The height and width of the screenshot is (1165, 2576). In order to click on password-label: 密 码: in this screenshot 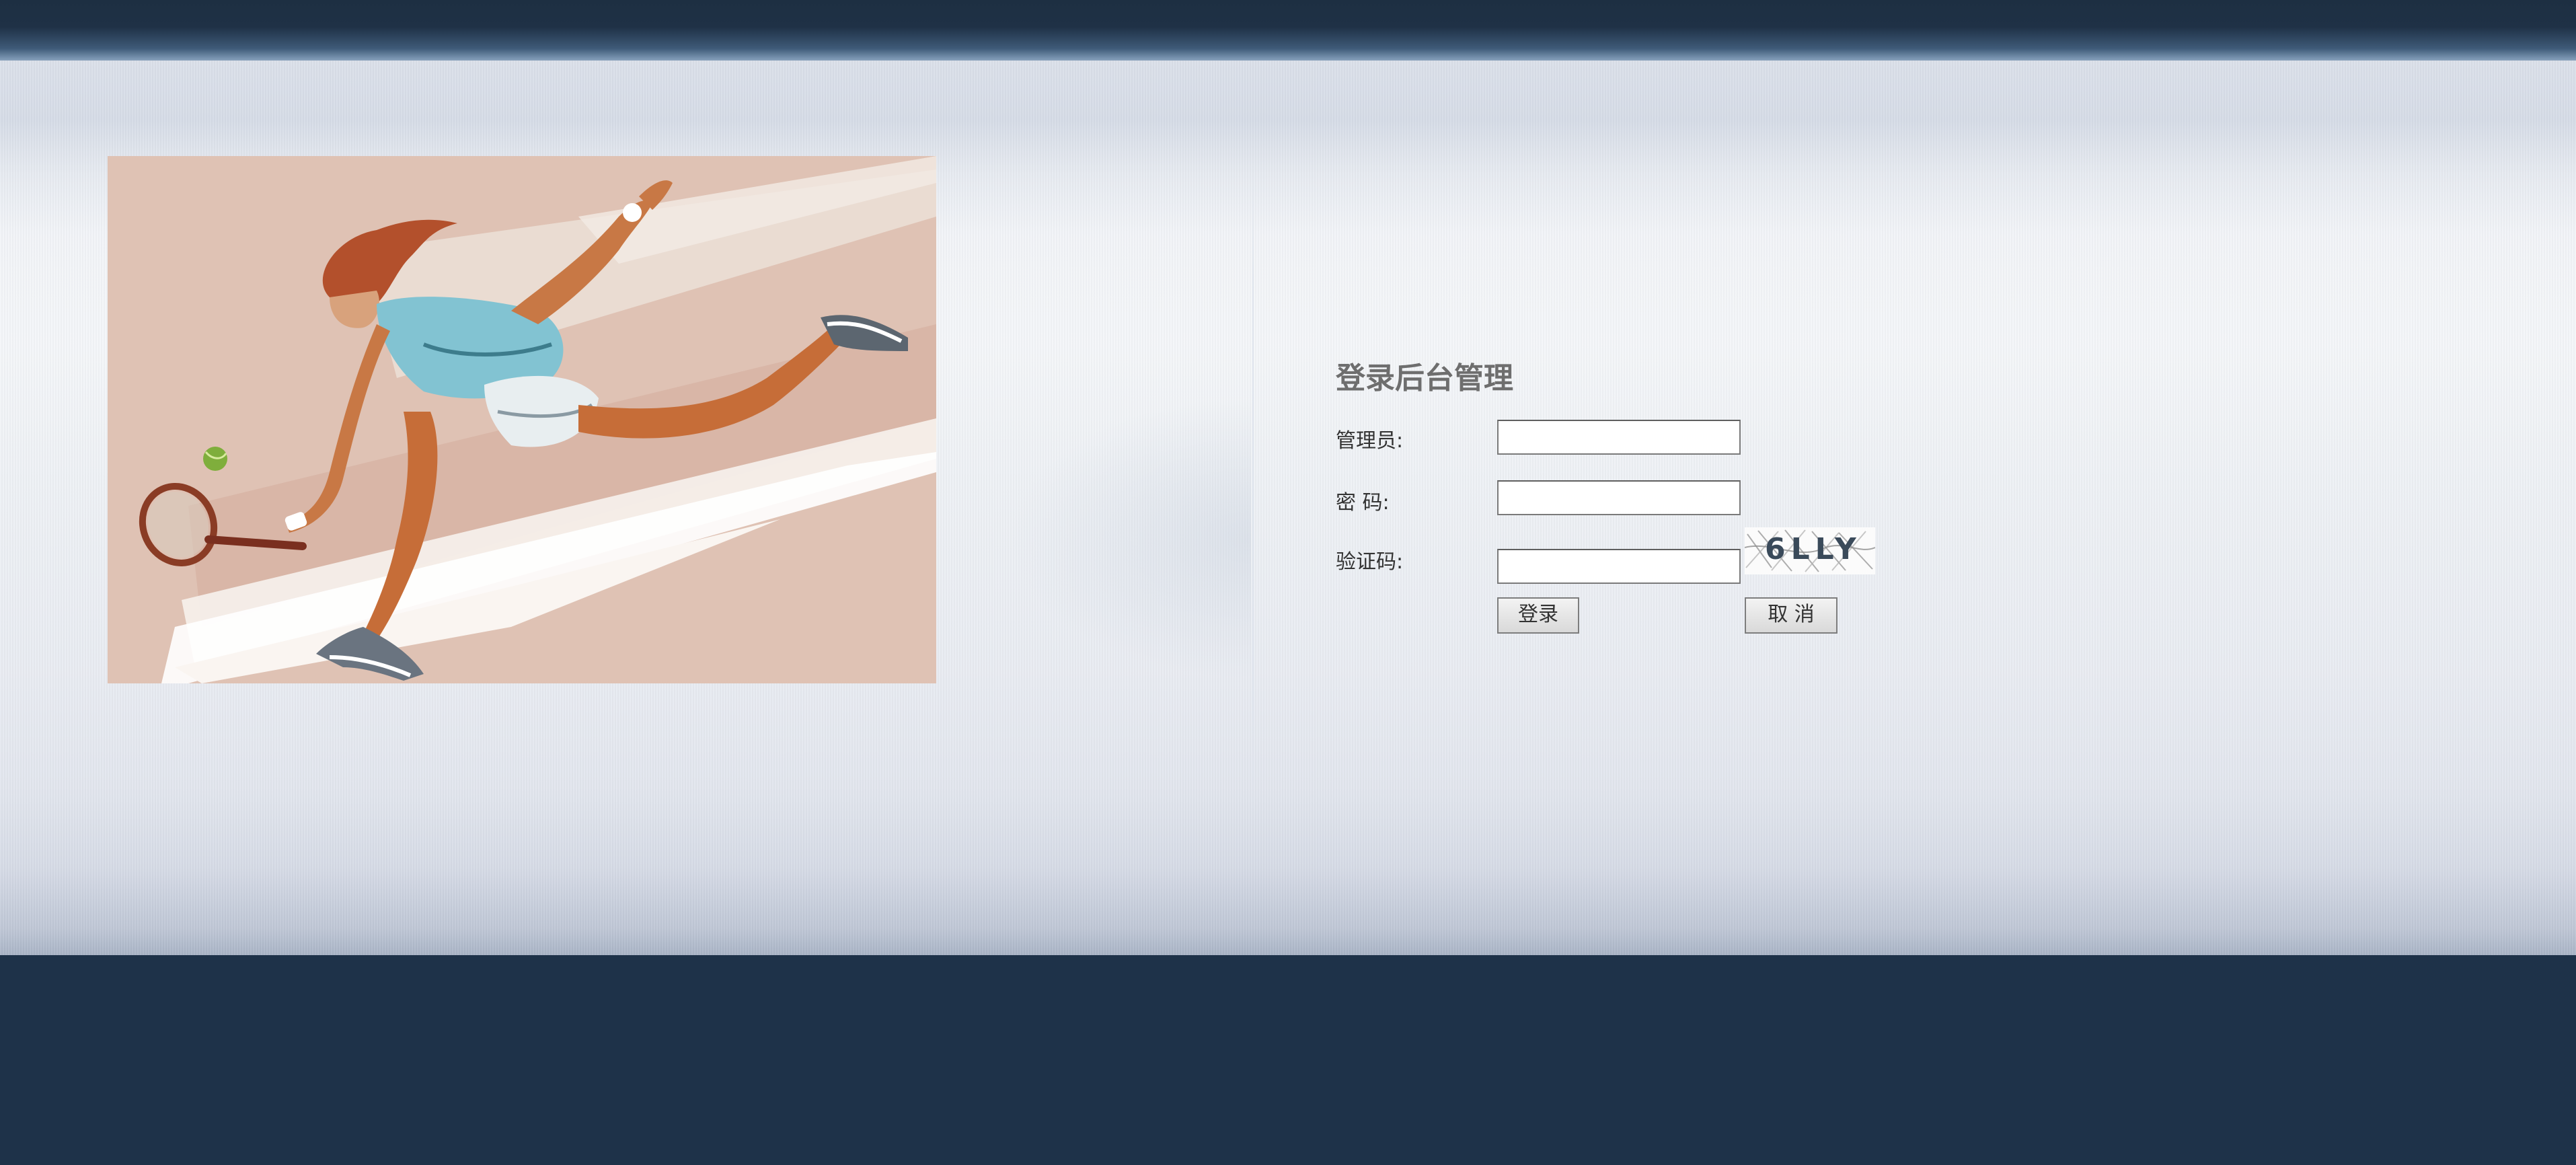, I will do `click(1363, 503)`.